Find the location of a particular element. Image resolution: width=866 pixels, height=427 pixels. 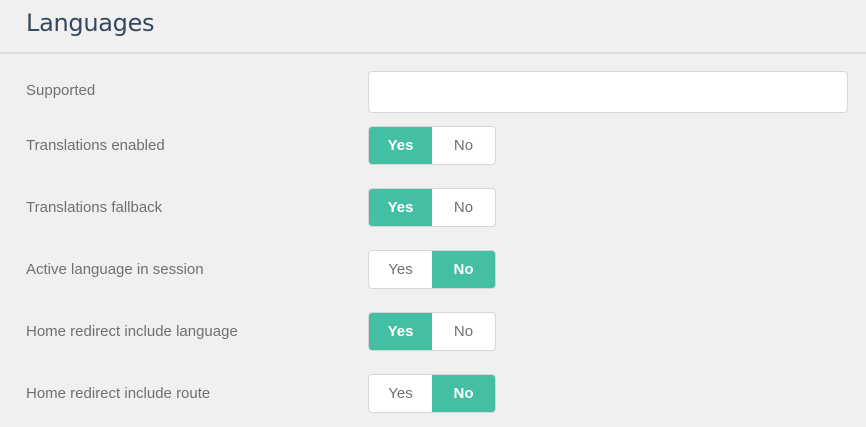

translations-enabled-label: Translations enabled is located at coordinates (95, 145).